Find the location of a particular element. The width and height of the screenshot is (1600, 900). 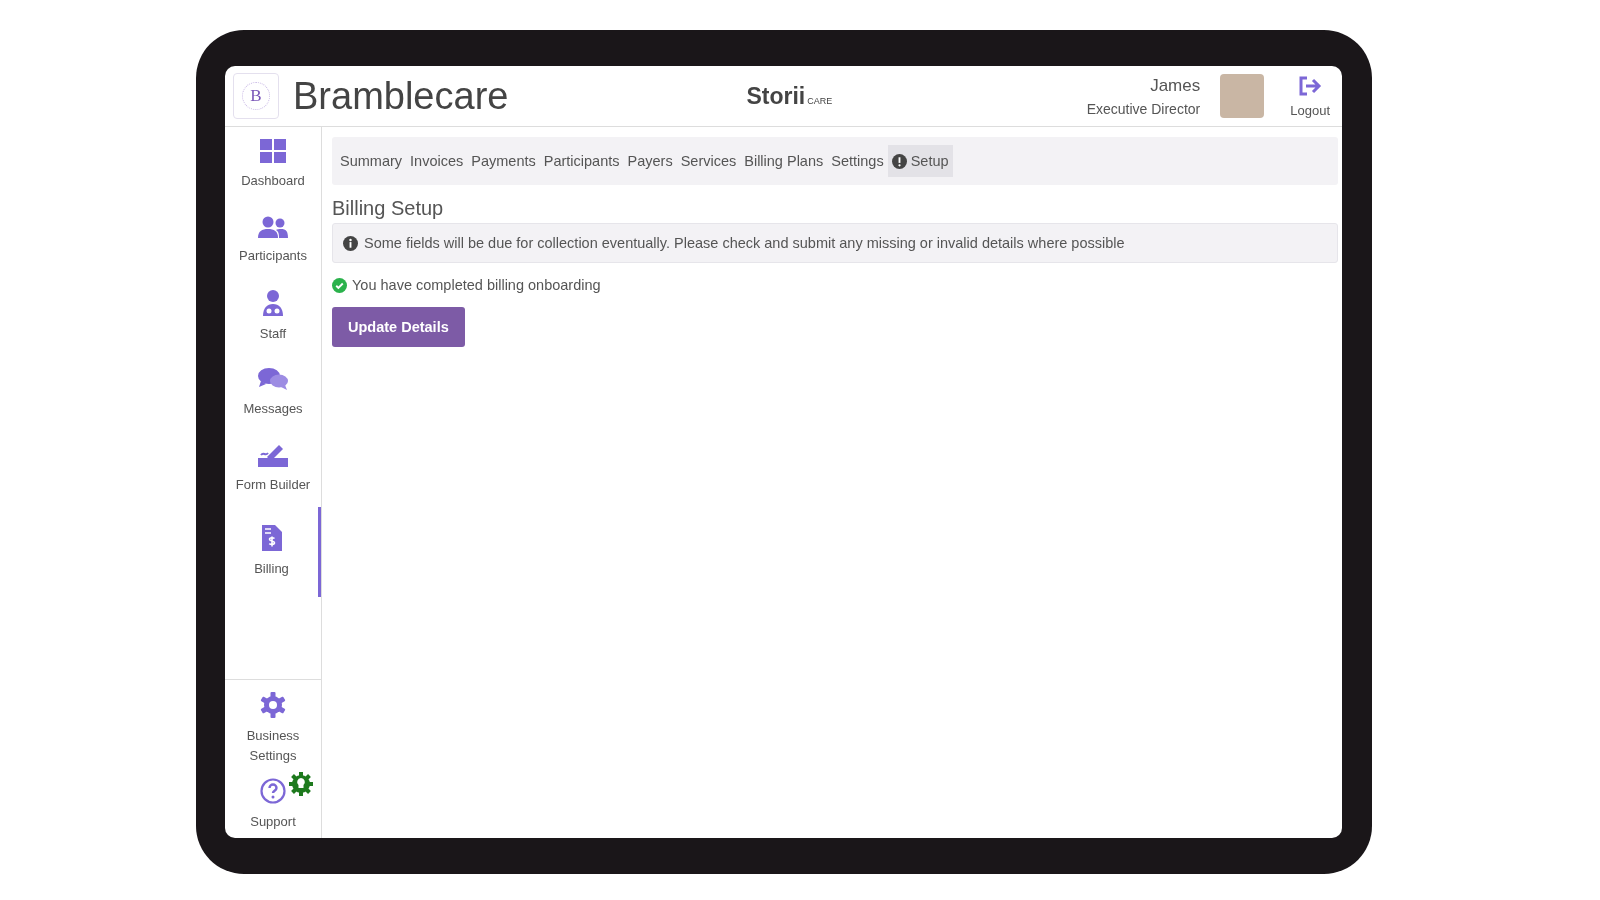

notice-text: Some fields will be due for collection eventually. Please check and submit any missing or invalid details where possible is located at coordinates (744, 243).